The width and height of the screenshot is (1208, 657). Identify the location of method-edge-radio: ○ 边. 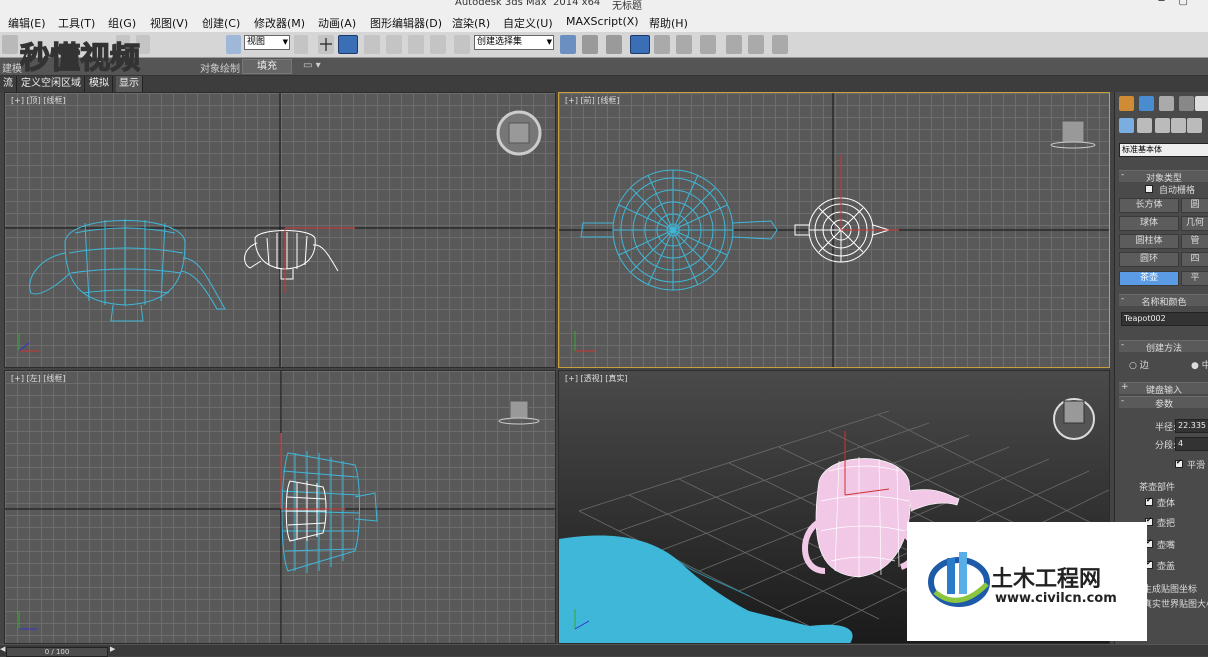
(1139, 364).